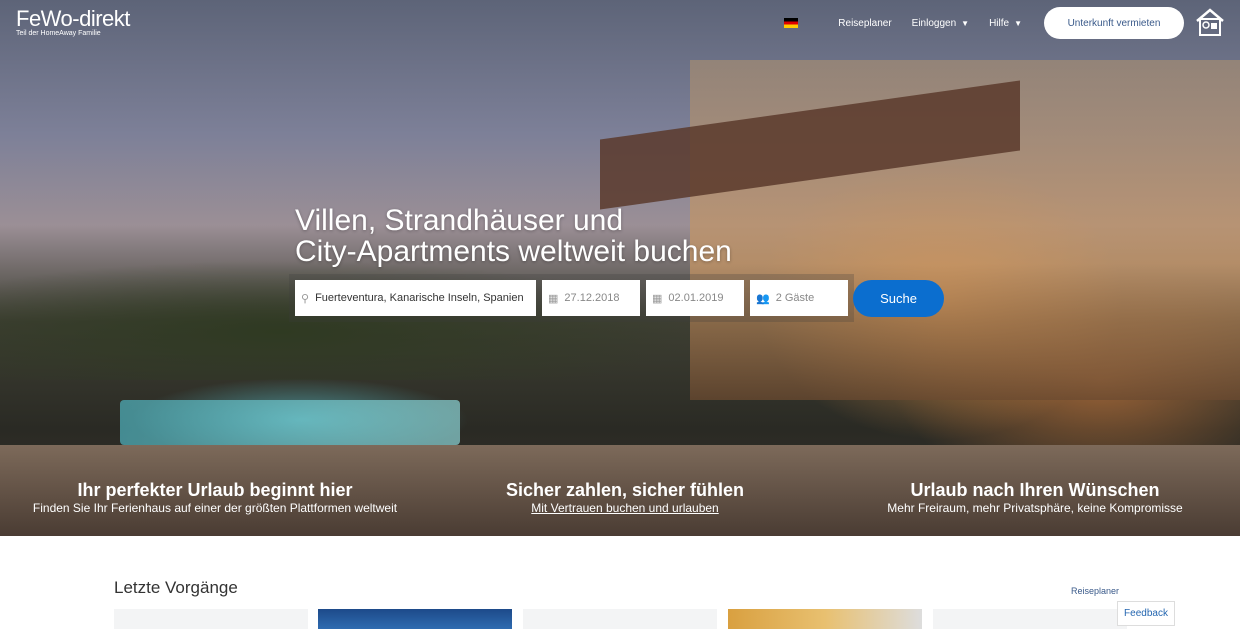  I want to click on hero-title-line: Villen, Strandhäuser und, so click(459, 220).